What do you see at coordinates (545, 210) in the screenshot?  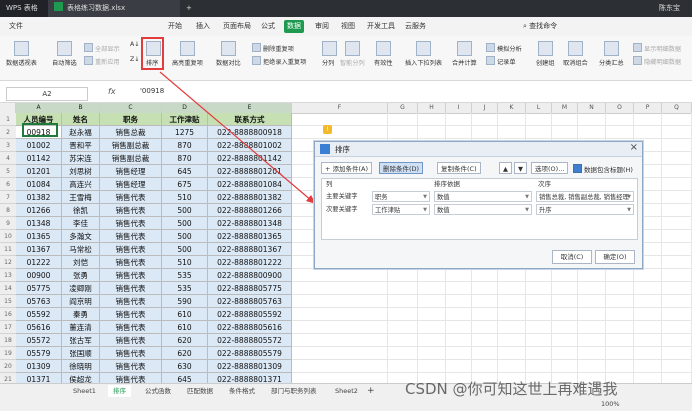 I see `secondary-order-value: 升序` at bounding box center [545, 210].